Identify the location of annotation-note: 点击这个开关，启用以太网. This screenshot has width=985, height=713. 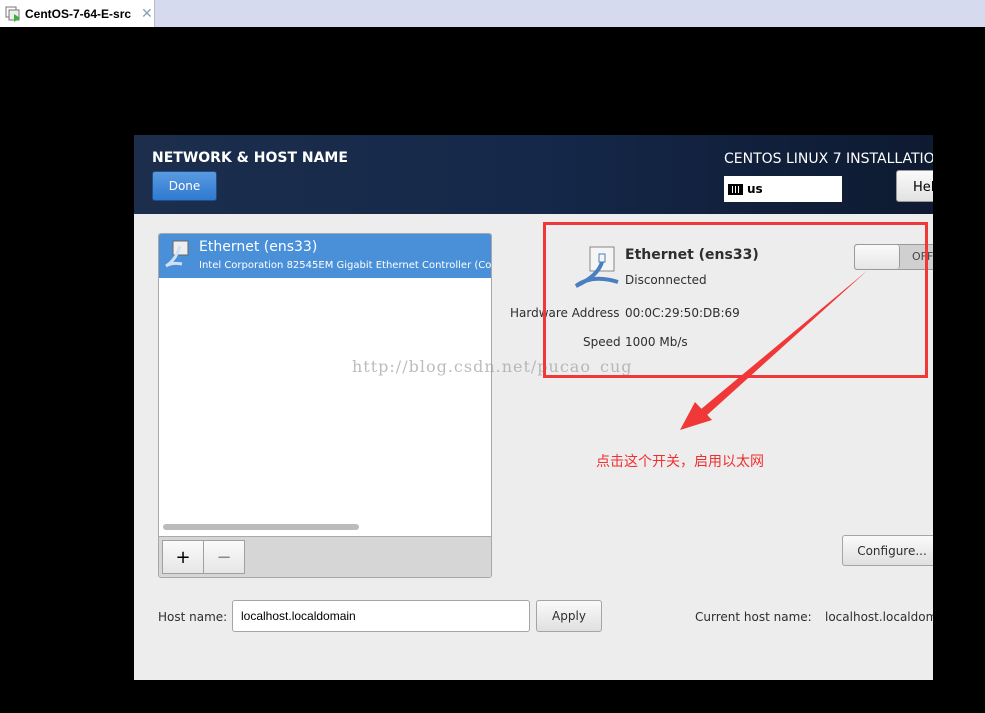
(680, 462).